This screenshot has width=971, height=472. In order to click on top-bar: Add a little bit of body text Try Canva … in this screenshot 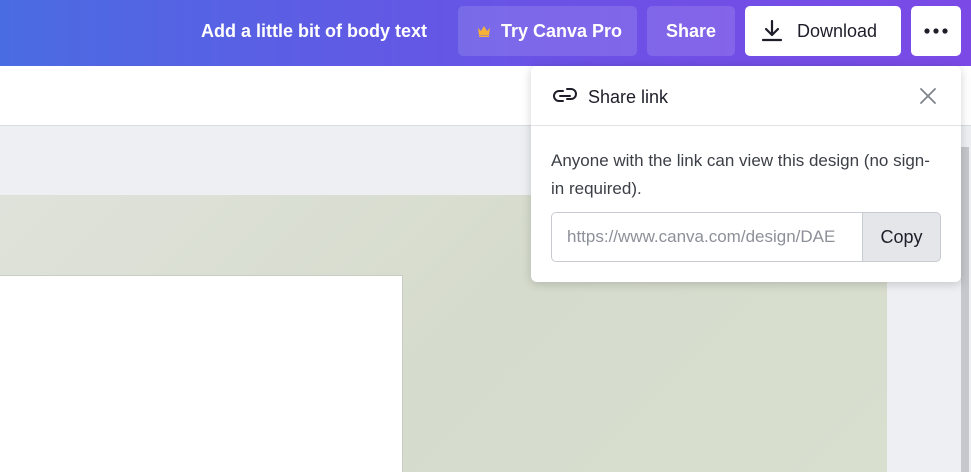, I will do `click(485, 33)`.